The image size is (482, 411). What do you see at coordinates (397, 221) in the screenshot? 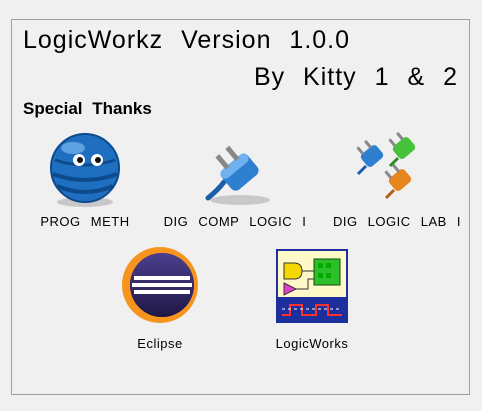
I see `credit-label: DIG LOGIC LAB I` at bounding box center [397, 221].